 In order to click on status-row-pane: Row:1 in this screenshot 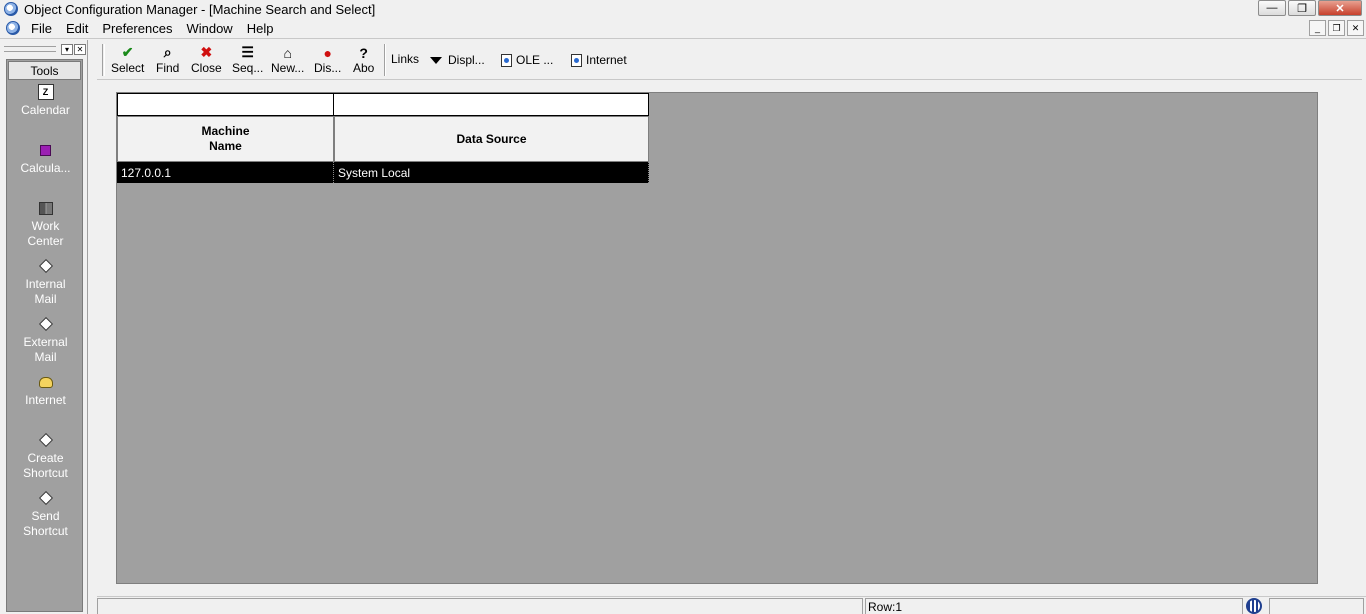, I will do `click(1054, 606)`.